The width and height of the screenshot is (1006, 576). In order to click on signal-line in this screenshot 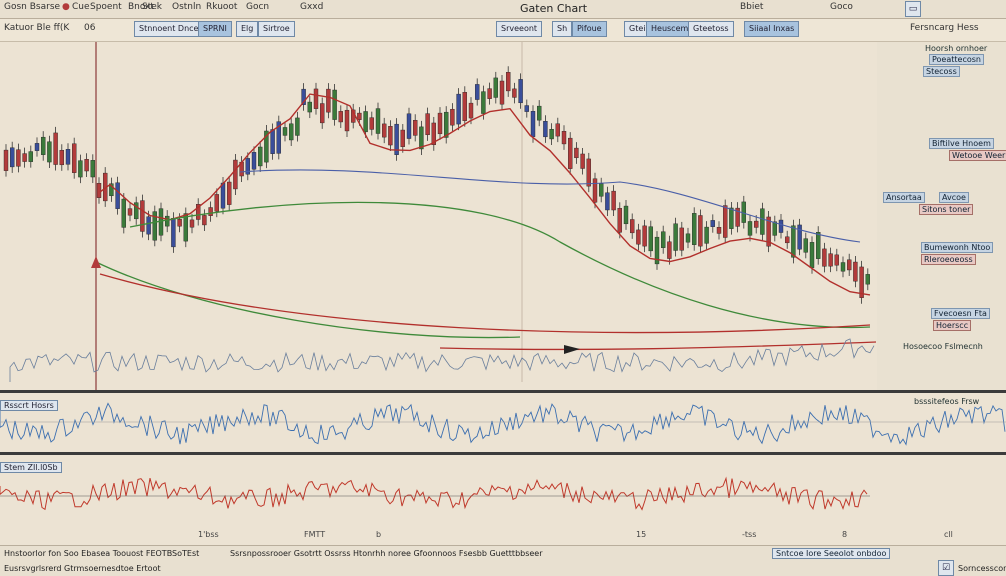, I will do `click(657, 346)`.